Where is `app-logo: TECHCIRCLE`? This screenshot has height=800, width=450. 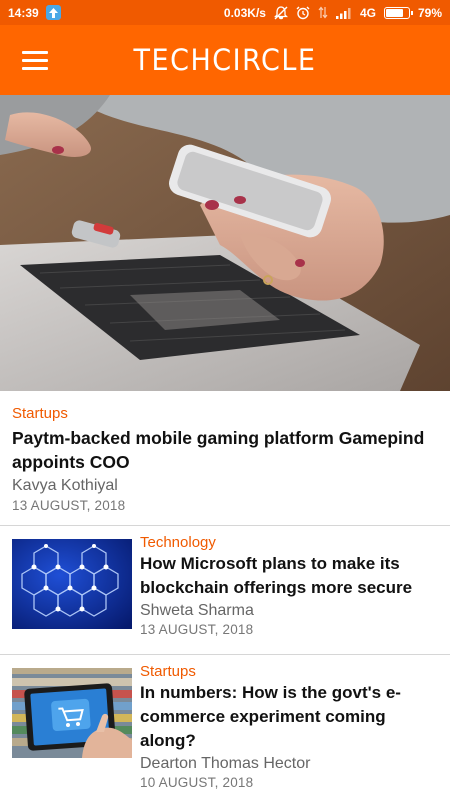
app-logo: TECHCIRCLE is located at coordinates (225, 60).